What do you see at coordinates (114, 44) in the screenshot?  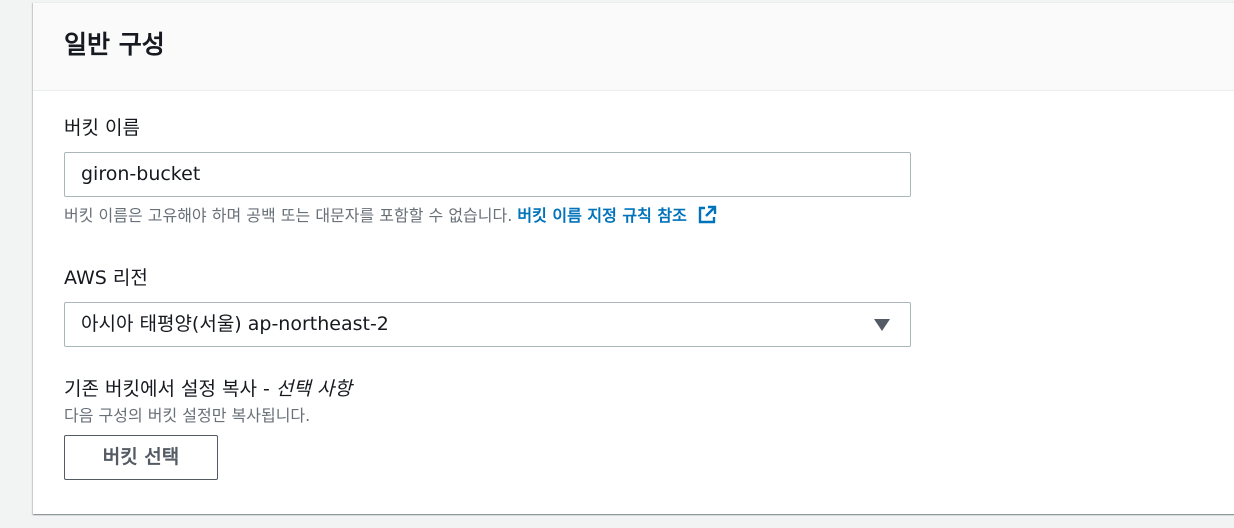 I see `section-title: 일반 구성` at bounding box center [114, 44].